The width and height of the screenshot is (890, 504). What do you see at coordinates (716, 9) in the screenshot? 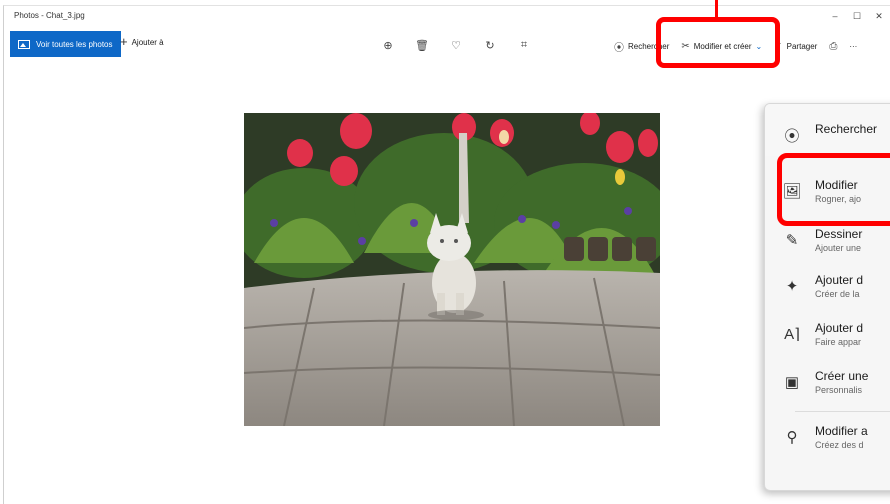
I see `annotation-pointer-line` at bounding box center [716, 9].